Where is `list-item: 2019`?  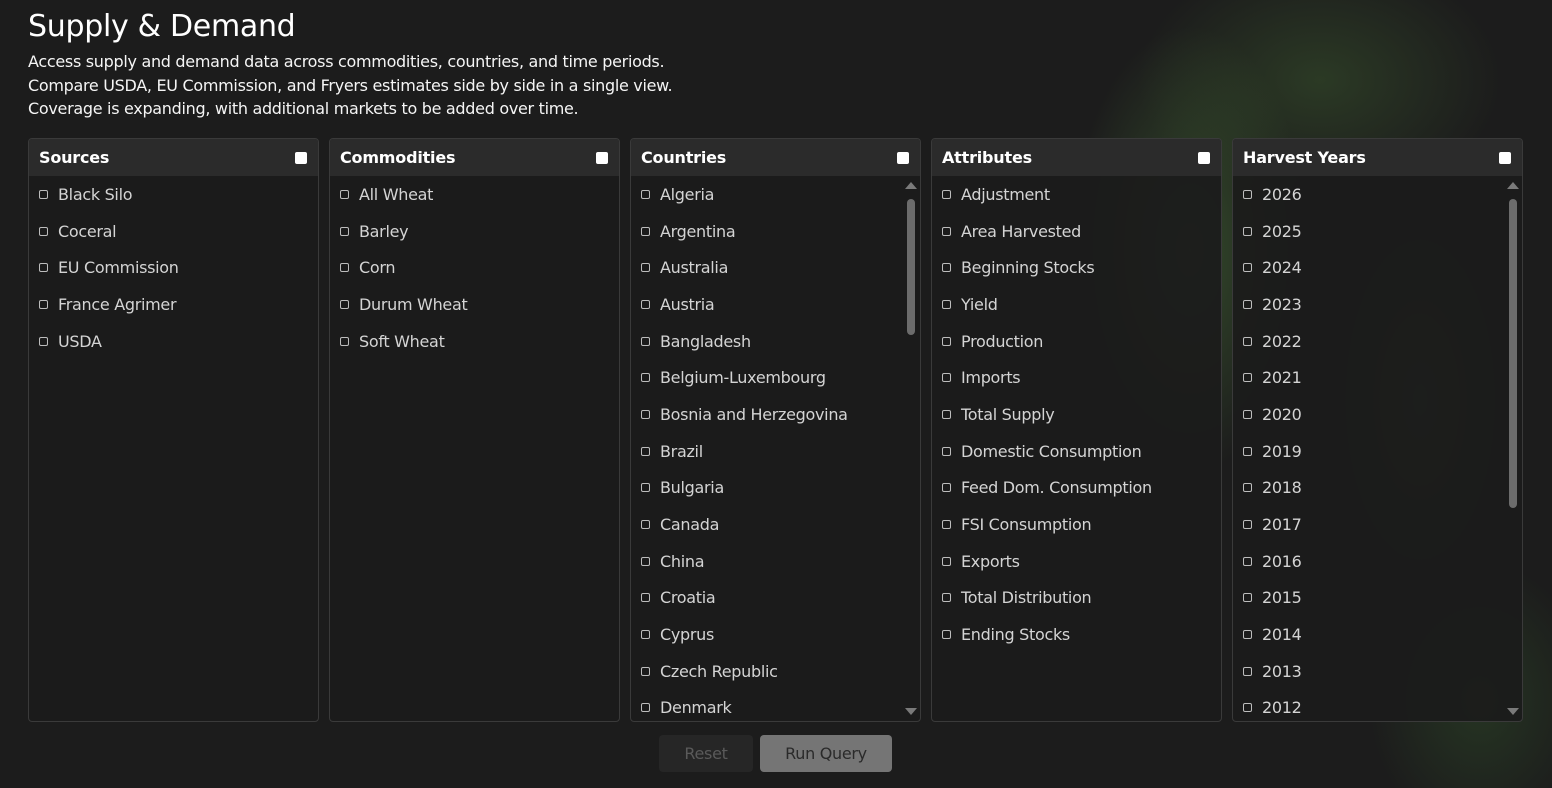
list-item: 2019 is located at coordinates (1377, 451).